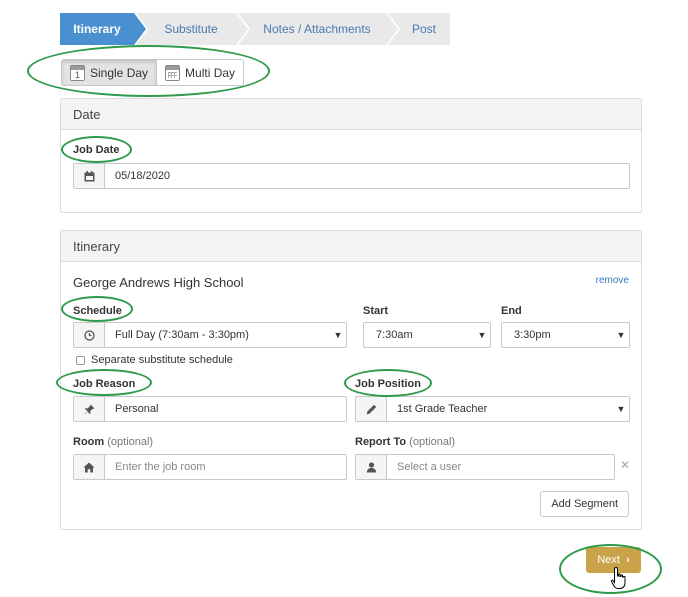 Image resolution: width=688 pixels, height=597 pixels. What do you see at coordinates (565, 335) in the screenshot?
I see `end-select: 3:30pm ▼` at bounding box center [565, 335].